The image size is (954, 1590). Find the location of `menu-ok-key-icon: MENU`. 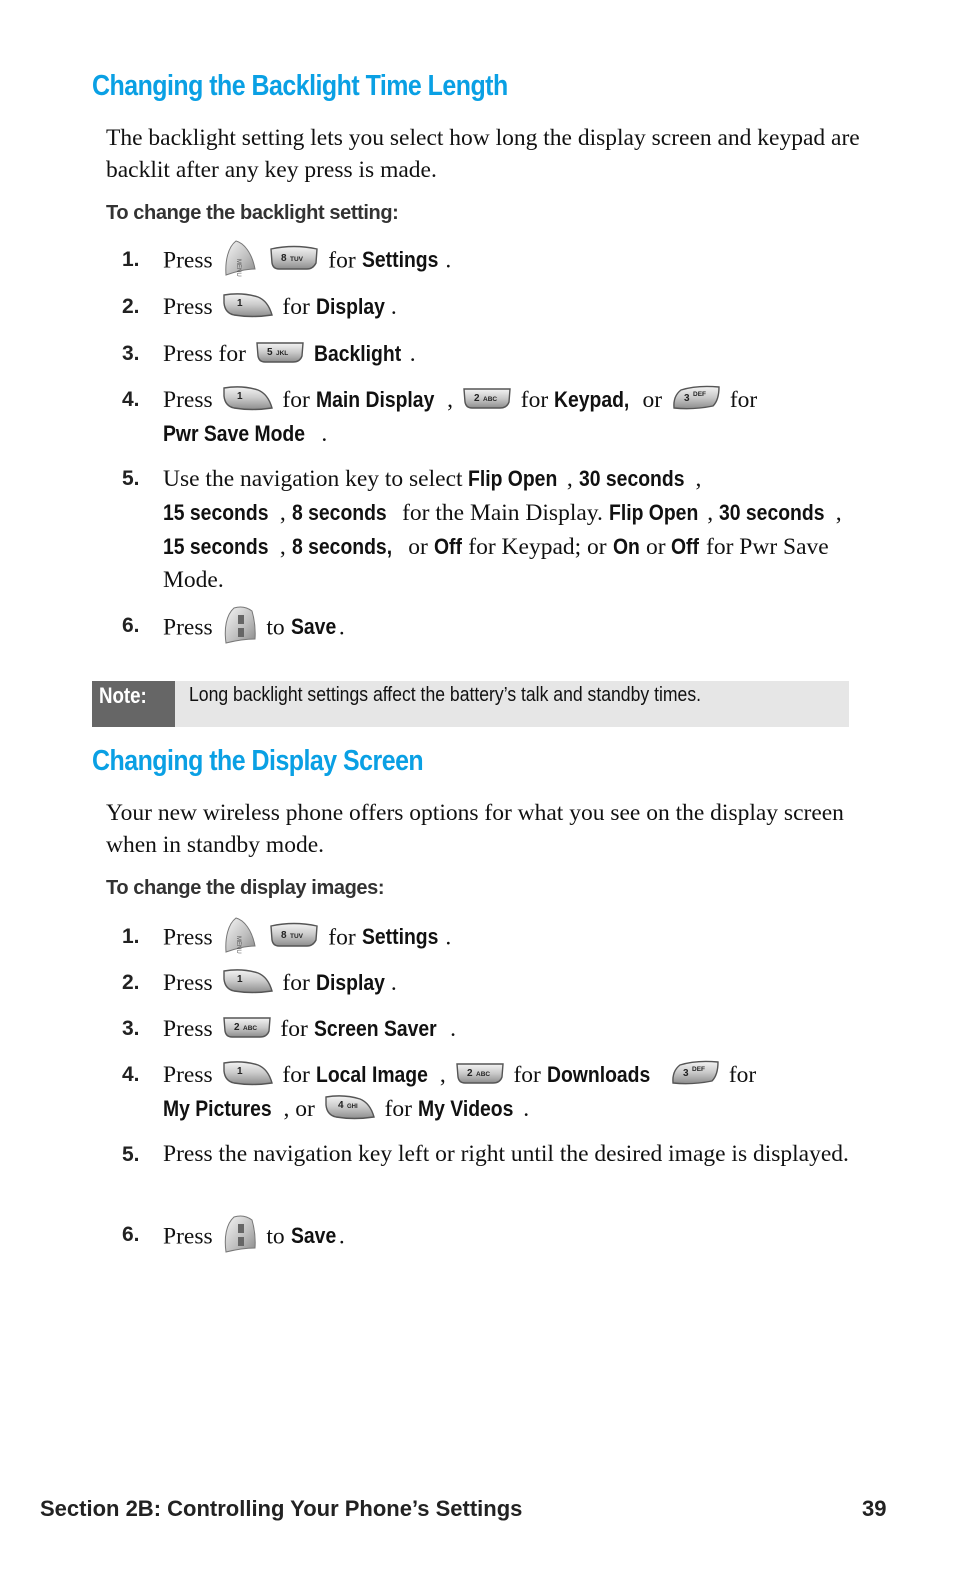

menu-ok-key-icon: MENU is located at coordinates (240, 258).